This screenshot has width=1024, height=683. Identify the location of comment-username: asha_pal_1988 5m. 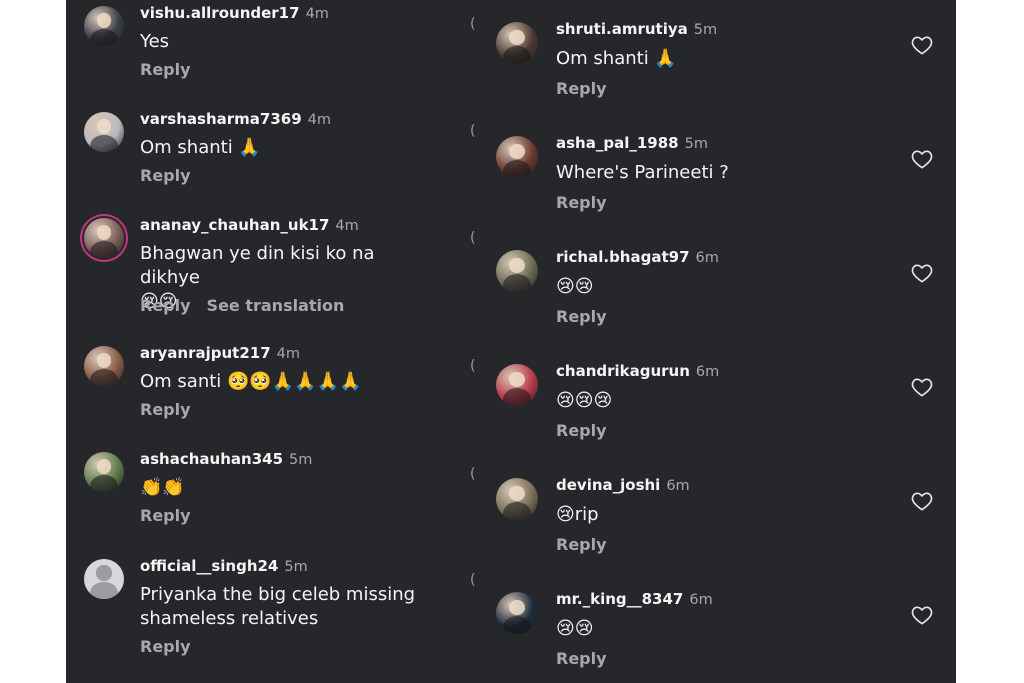
(632, 143).